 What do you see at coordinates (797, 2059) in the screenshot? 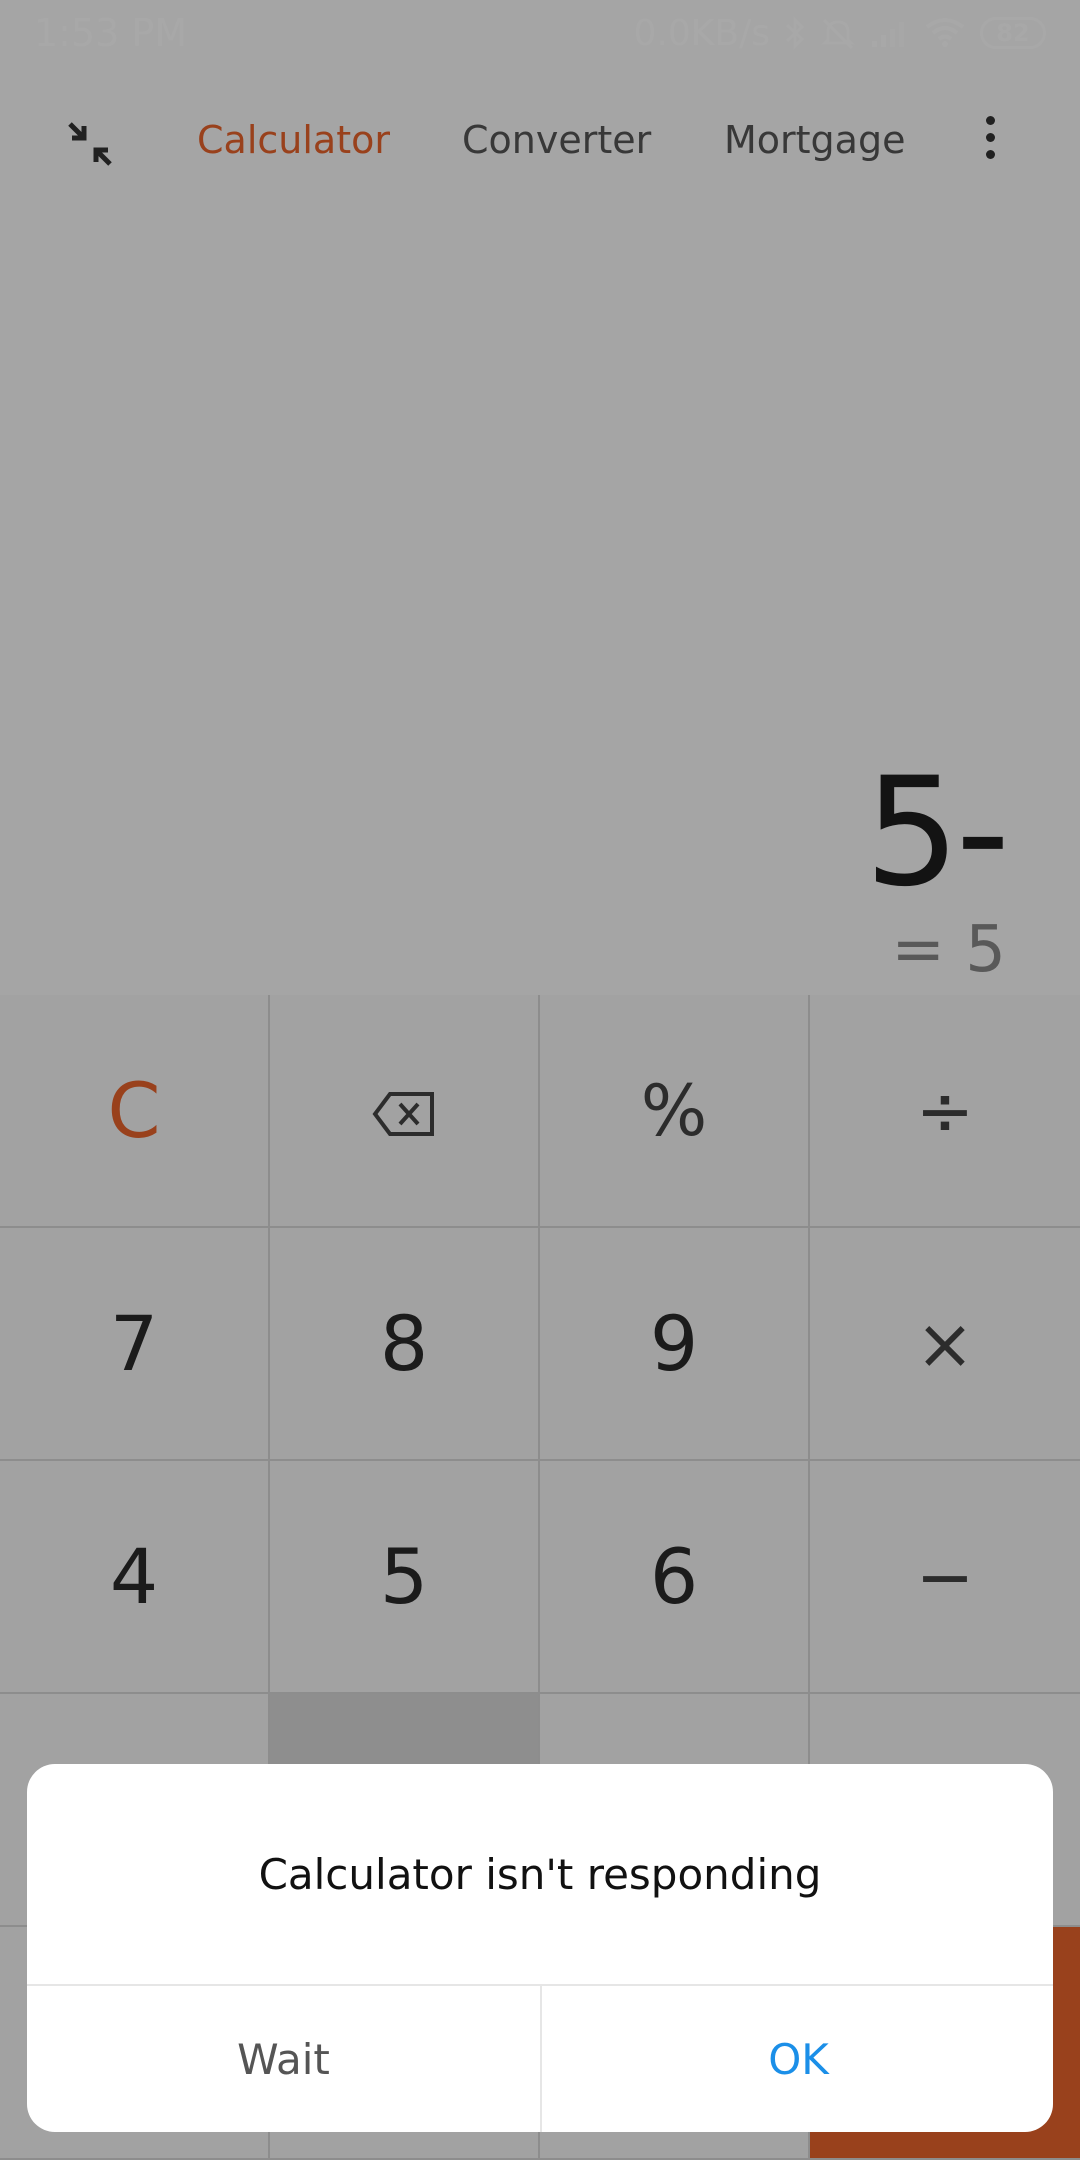
I see `ok-button: OK` at bounding box center [797, 2059].